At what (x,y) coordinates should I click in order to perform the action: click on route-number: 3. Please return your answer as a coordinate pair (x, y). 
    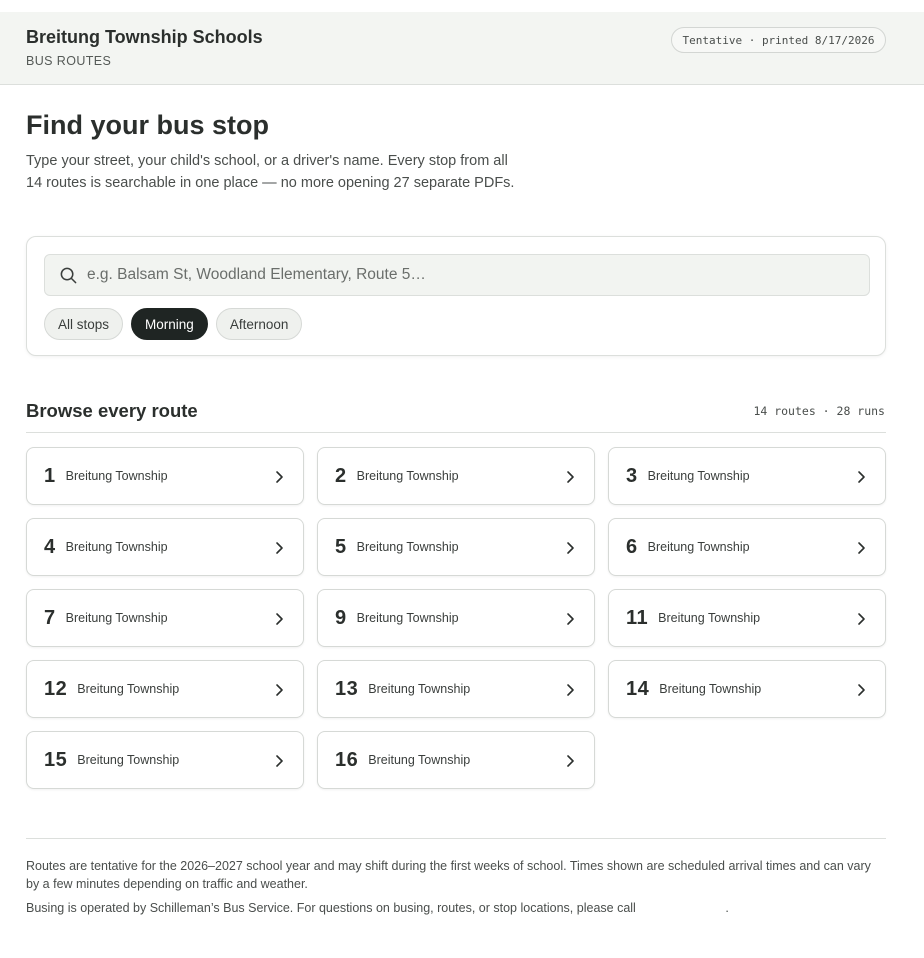
    Looking at the image, I should click on (632, 475).